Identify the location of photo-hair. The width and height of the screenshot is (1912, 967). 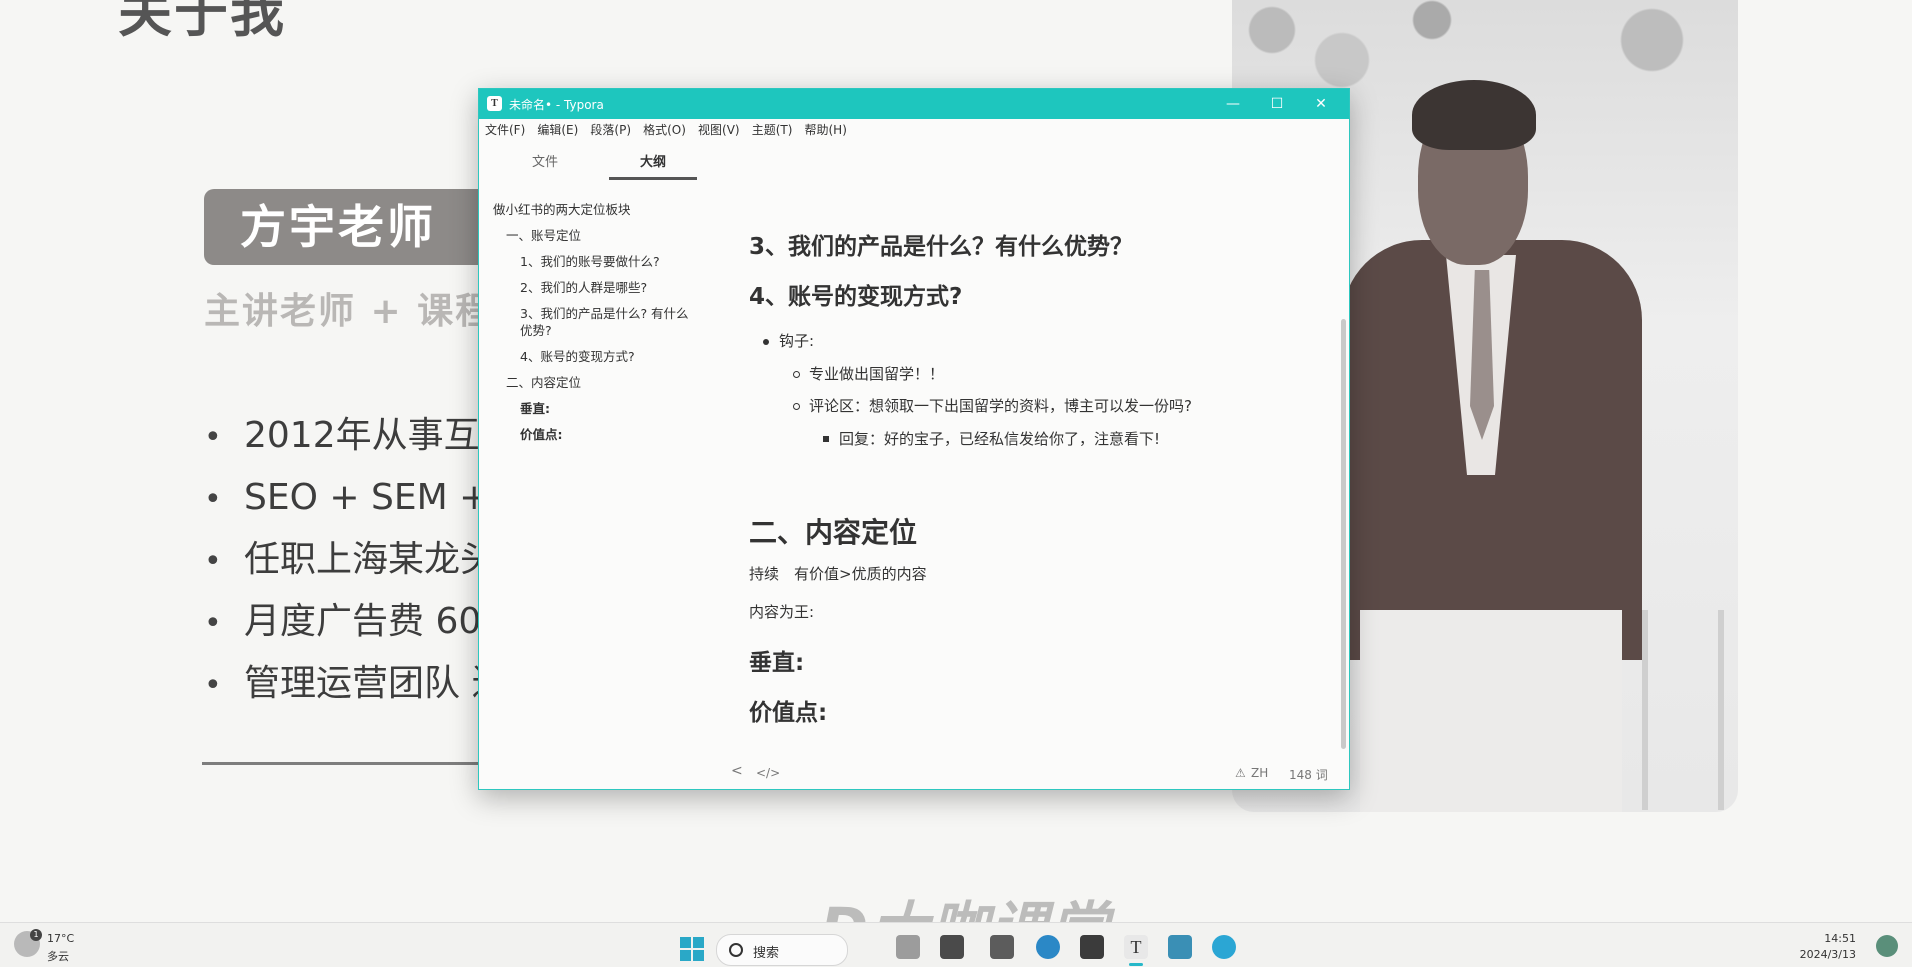
(1474, 115).